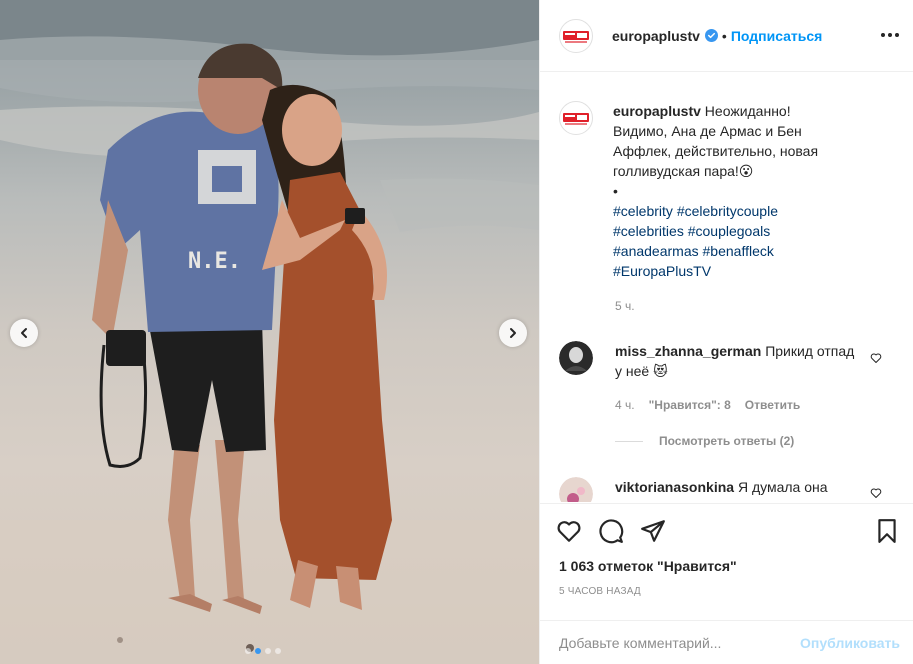 This screenshot has height=664, width=913. Describe the element at coordinates (214, 261) in the screenshot. I see `svg-text: N.E.` at that location.